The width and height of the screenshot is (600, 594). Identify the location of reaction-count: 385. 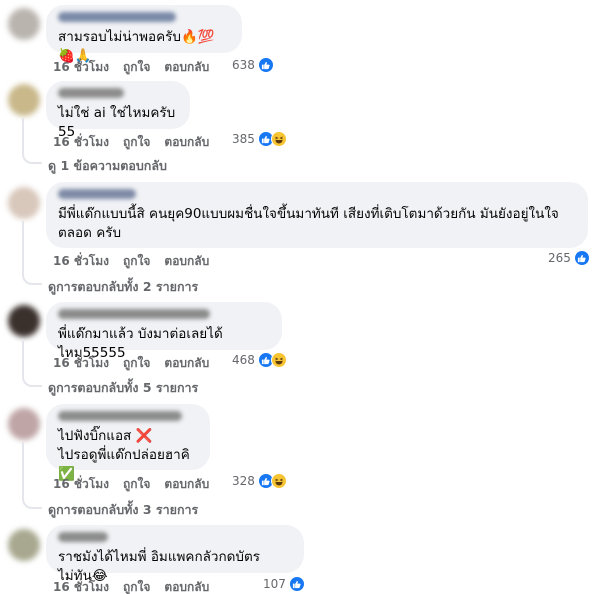
(243, 139).